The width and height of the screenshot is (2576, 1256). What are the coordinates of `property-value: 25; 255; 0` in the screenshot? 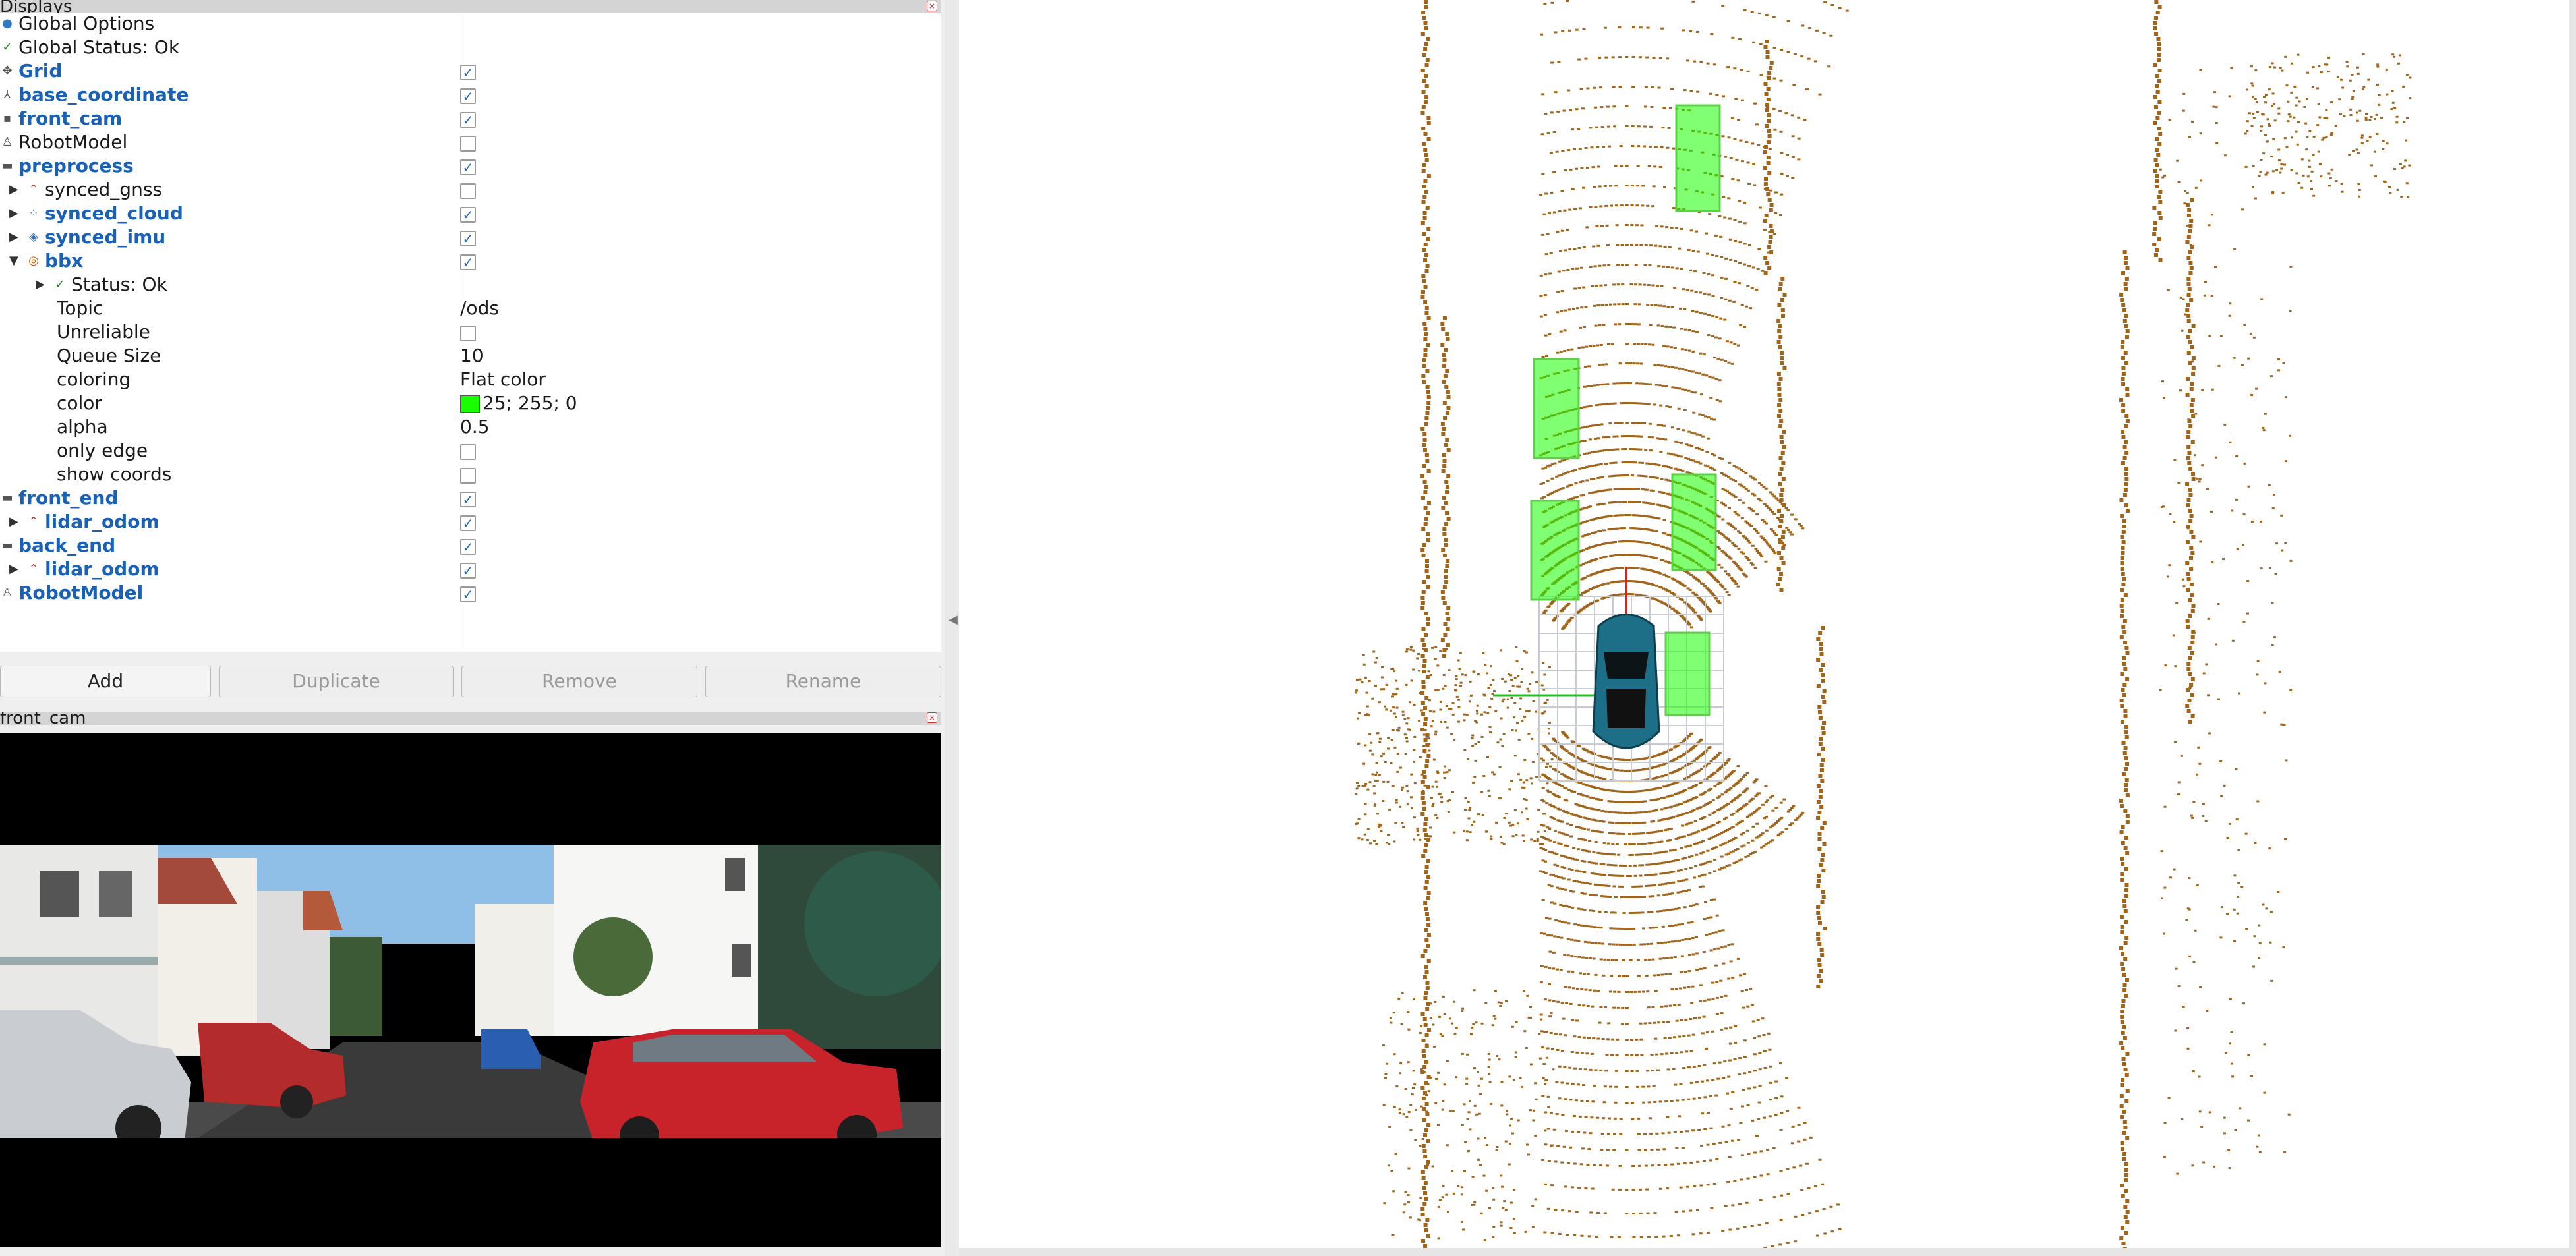 It's located at (518, 403).